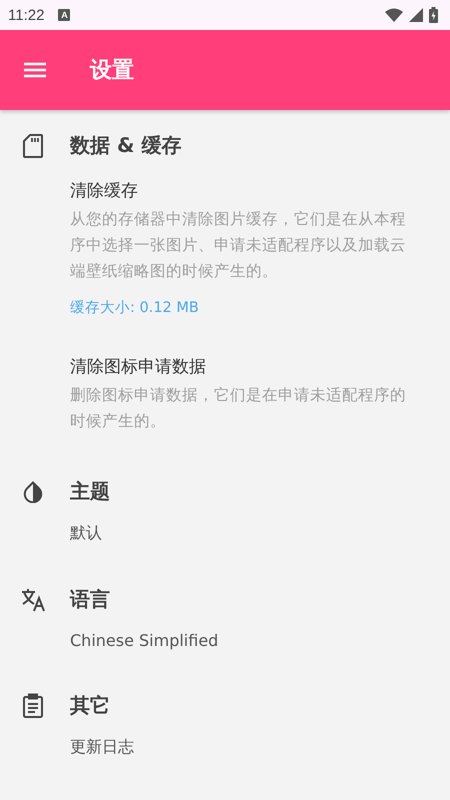 The image size is (450, 800). What do you see at coordinates (90, 491) in the screenshot?
I see `section-title: 主题` at bounding box center [90, 491].